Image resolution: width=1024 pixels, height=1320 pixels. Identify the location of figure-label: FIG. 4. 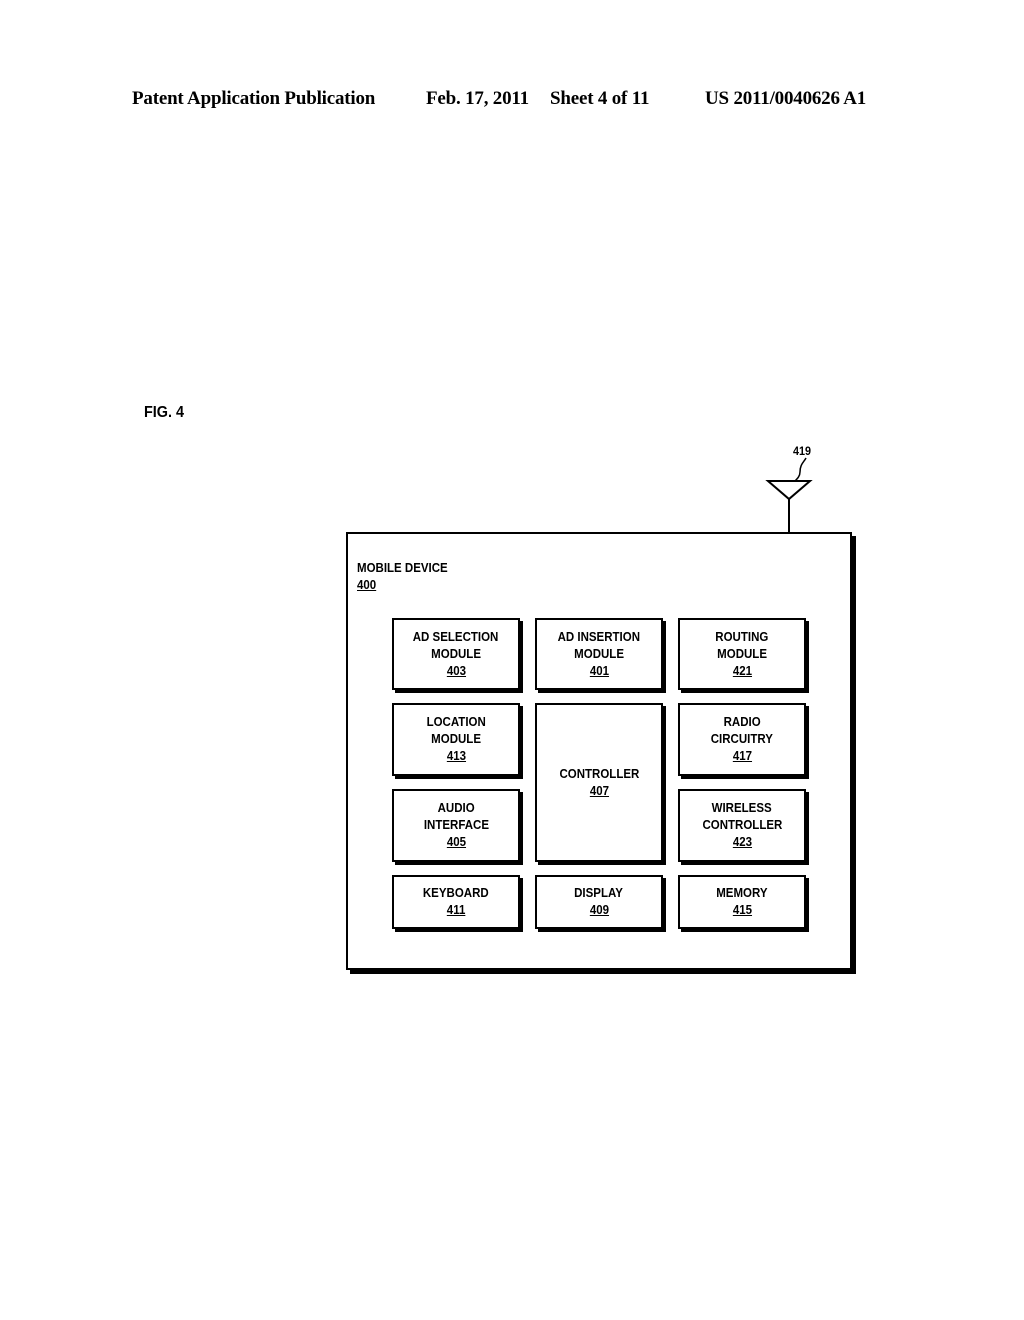
(164, 412).